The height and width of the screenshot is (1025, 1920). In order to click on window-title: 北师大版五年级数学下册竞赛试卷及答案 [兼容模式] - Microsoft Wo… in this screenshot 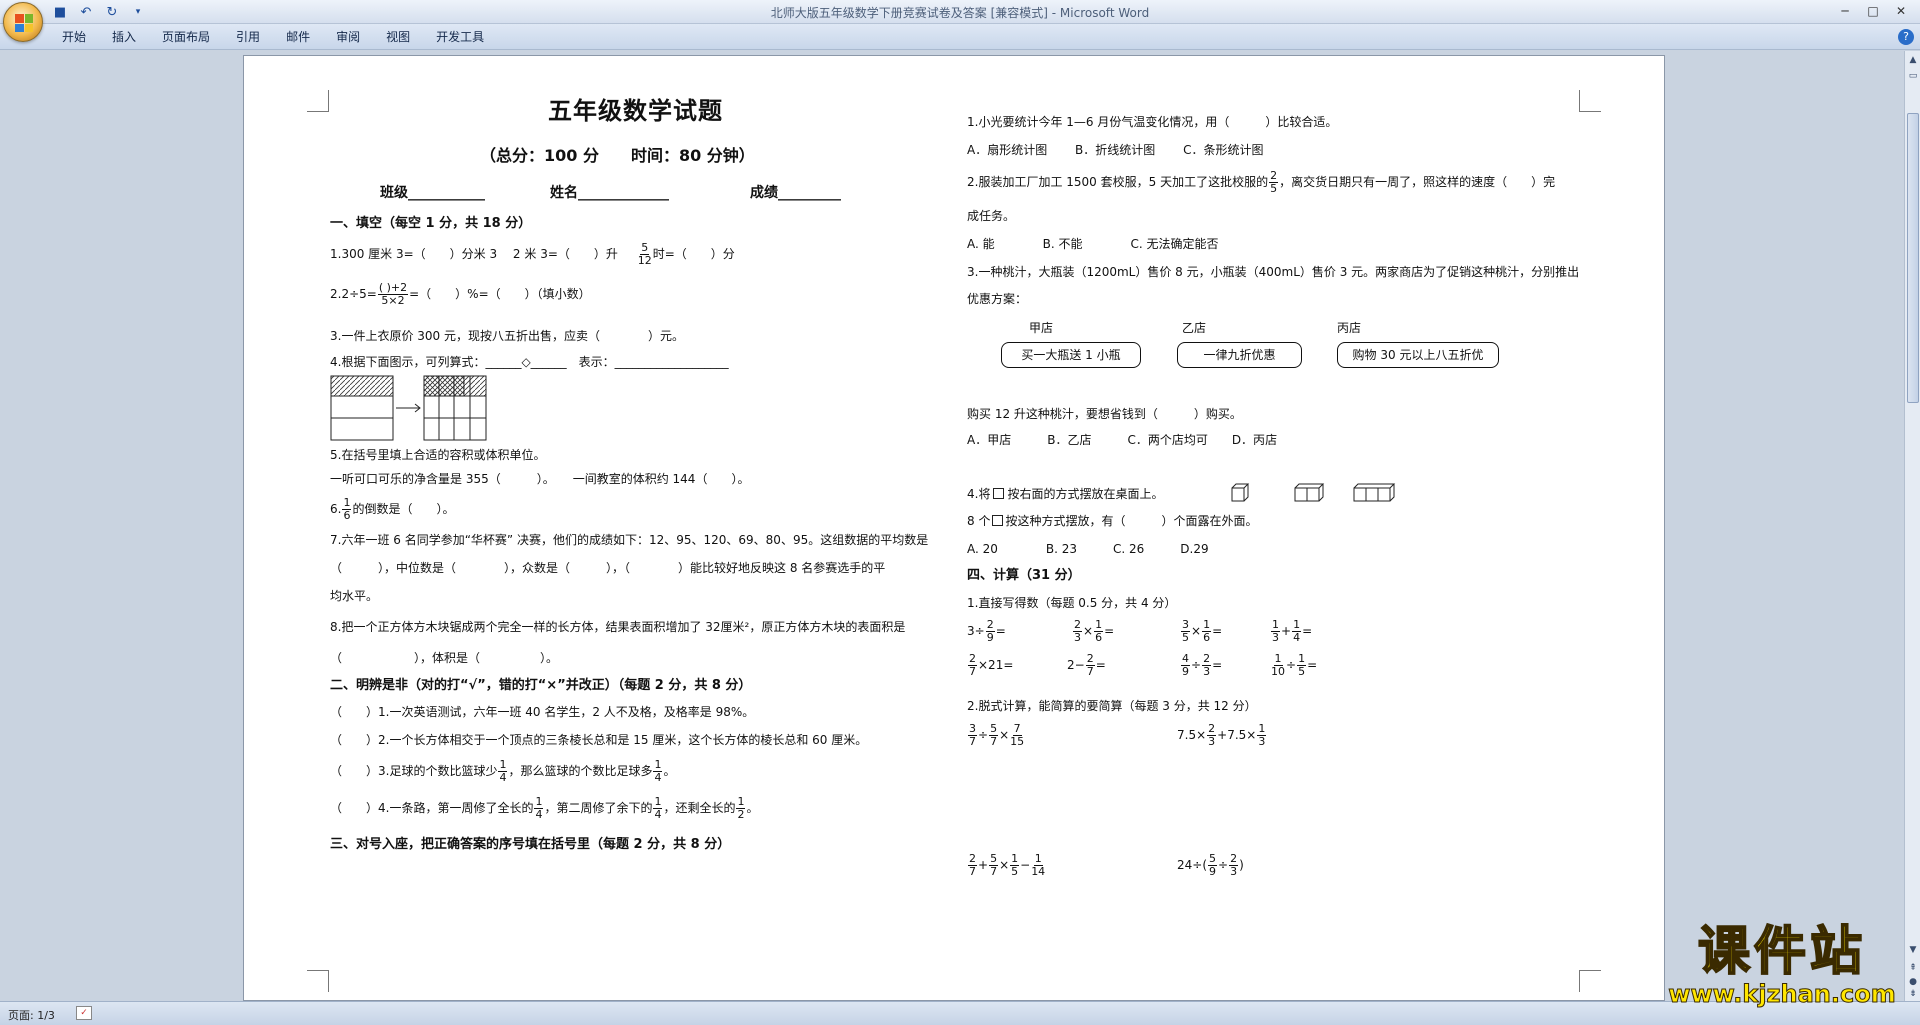, I will do `click(960, 13)`.